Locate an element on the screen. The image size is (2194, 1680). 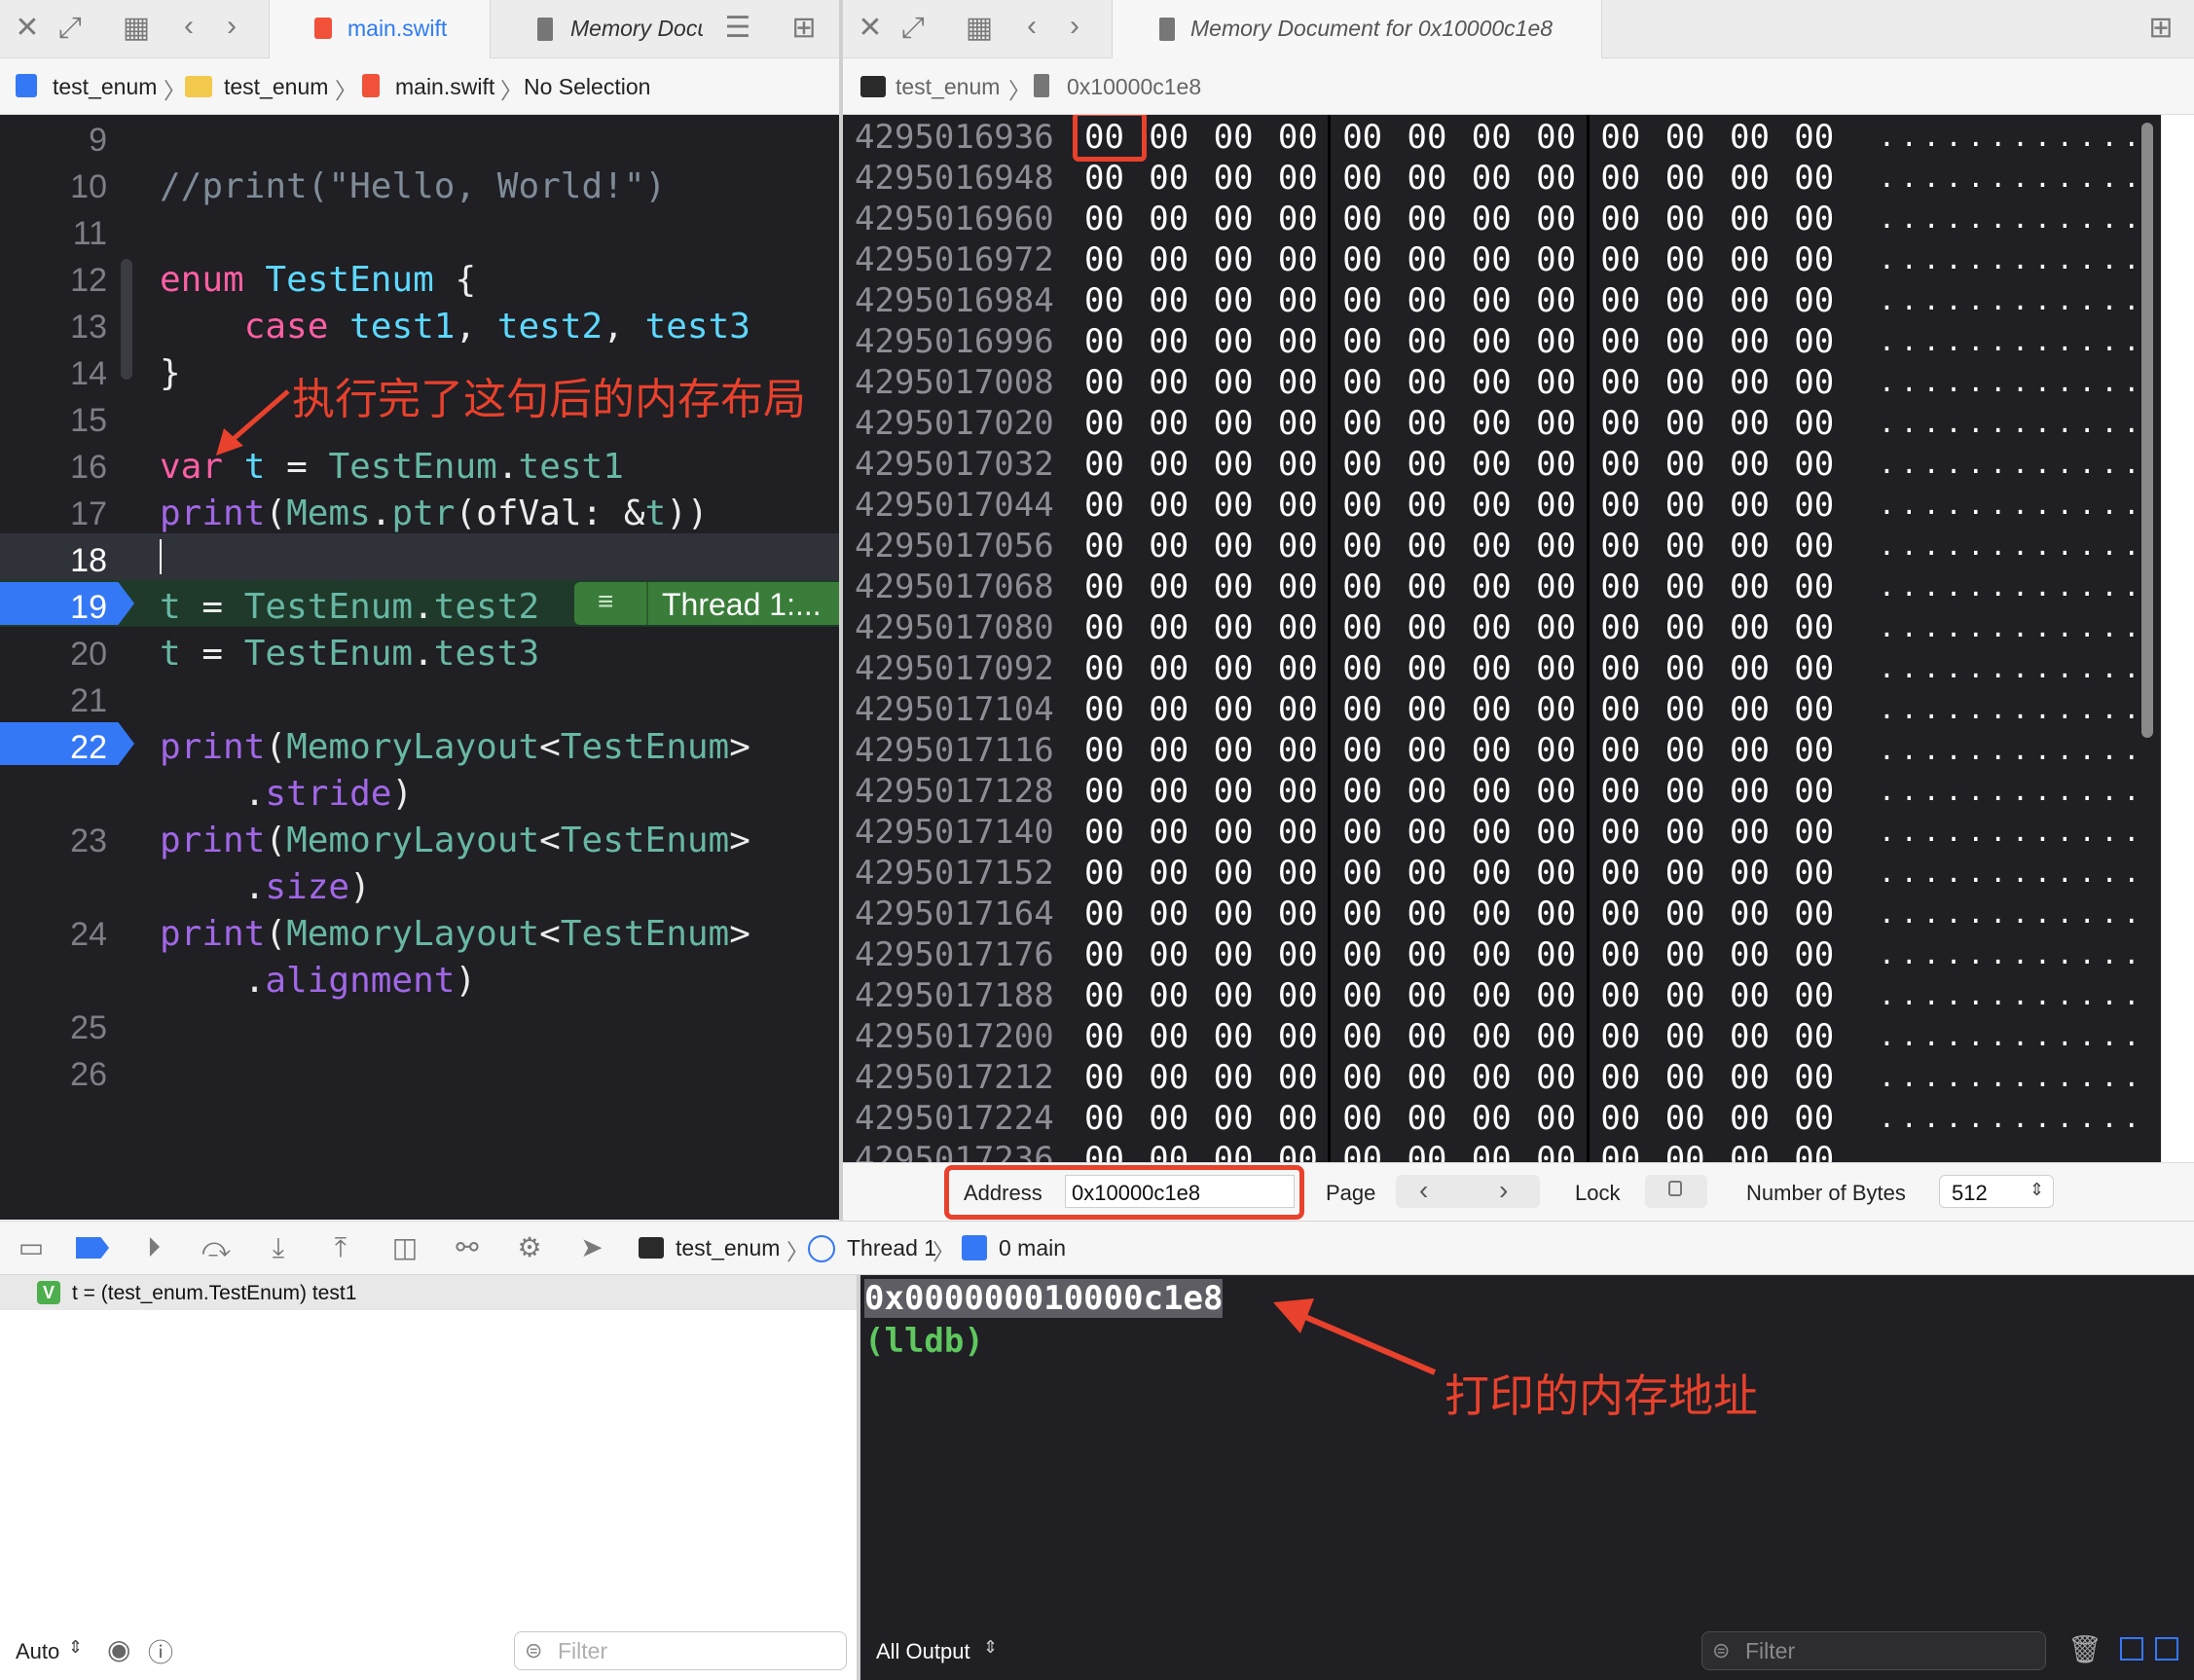
back-arrow-icon: ‹ is located at coordinates (188, 26).